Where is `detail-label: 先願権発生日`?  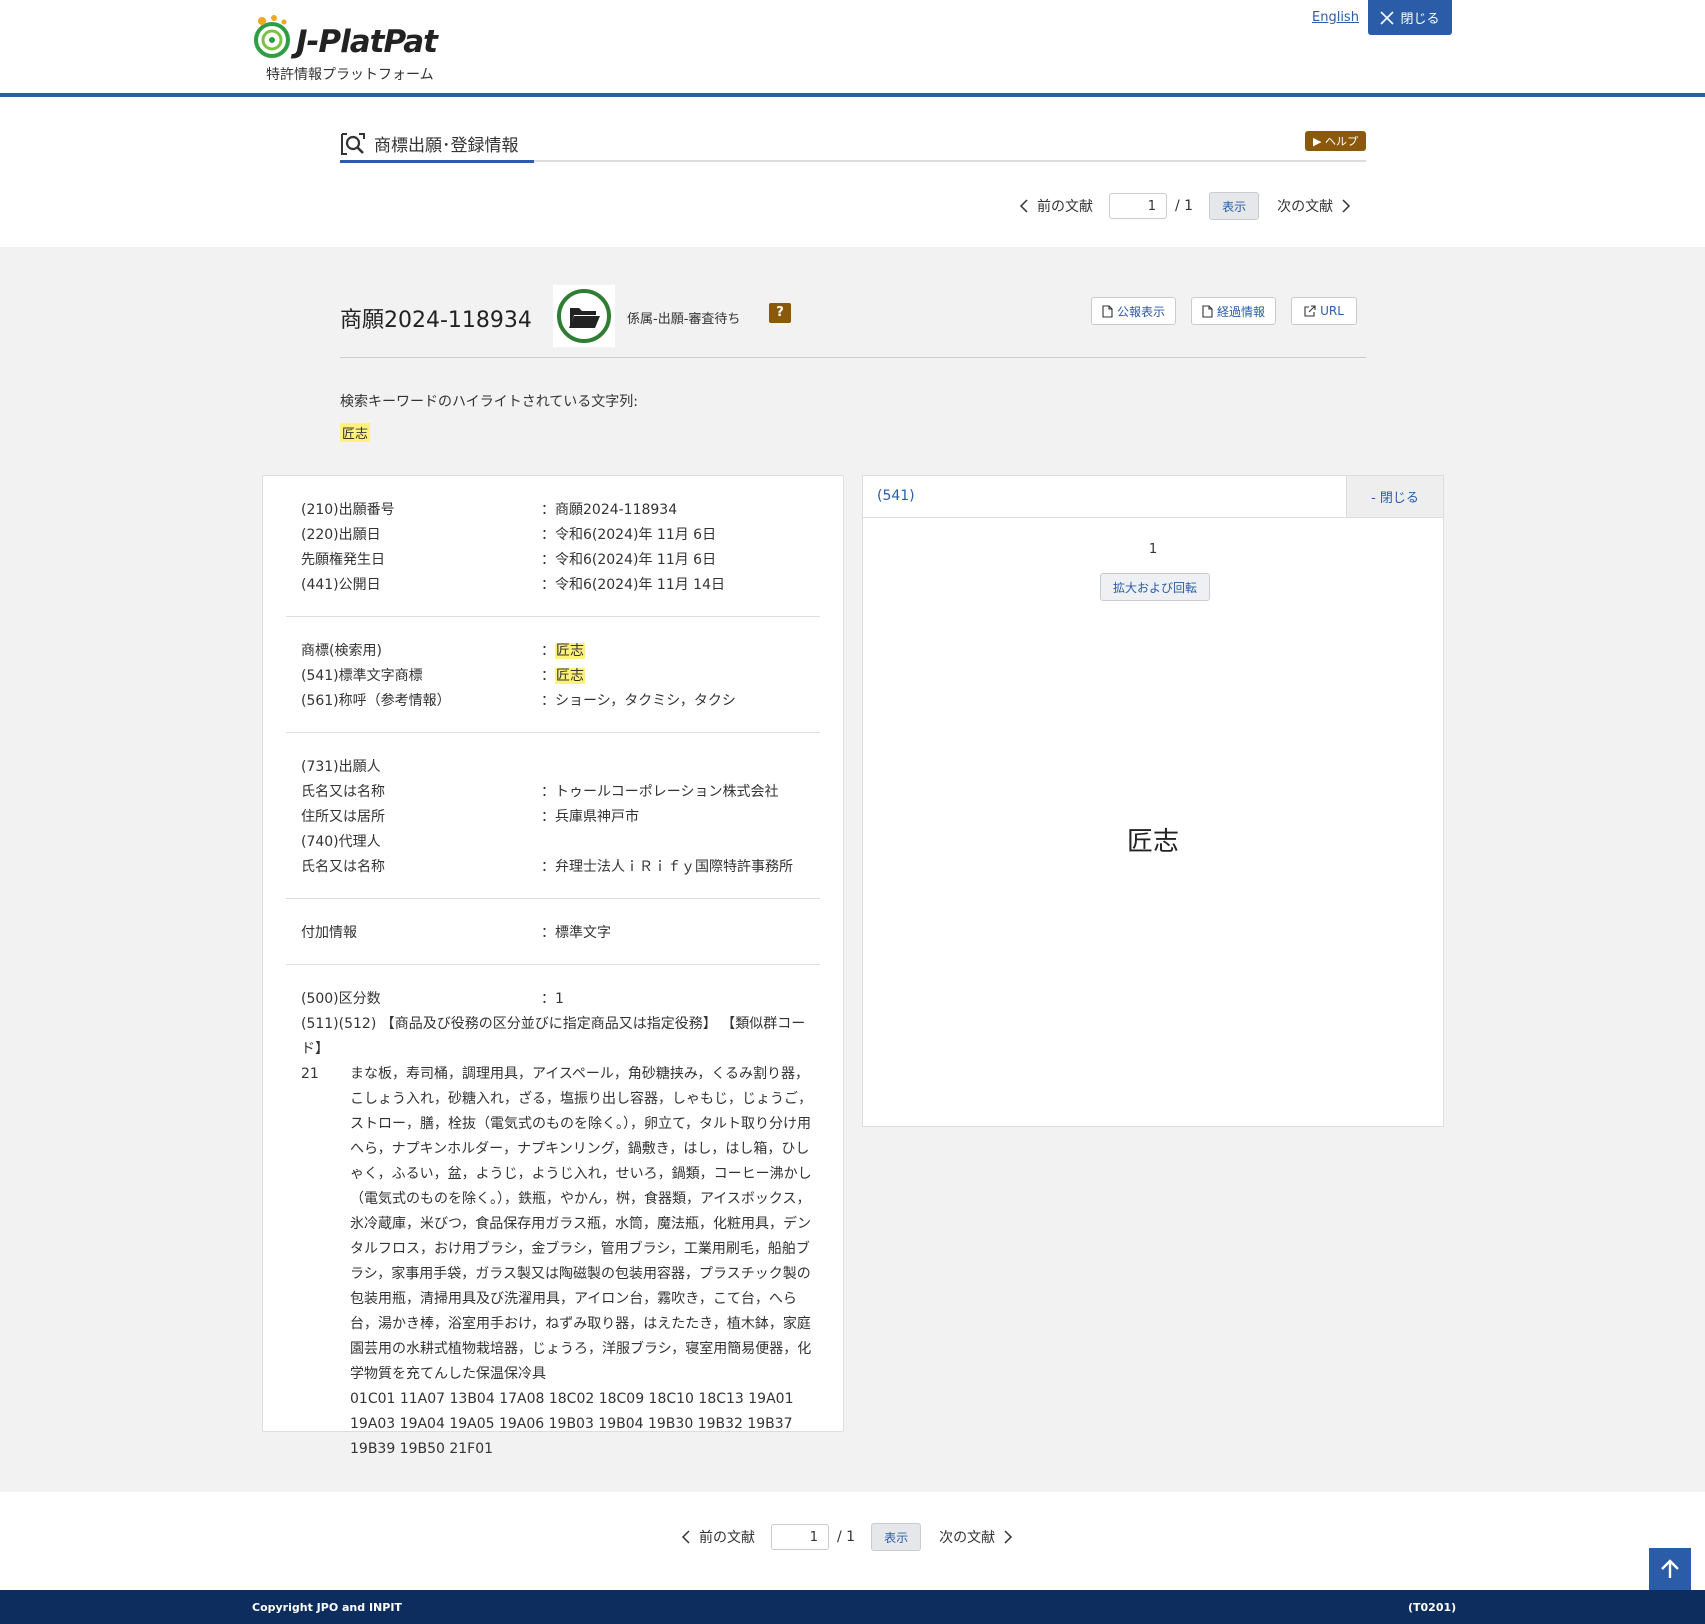 detail-label: 先願権発生日 is located at coordinates (343, 560).